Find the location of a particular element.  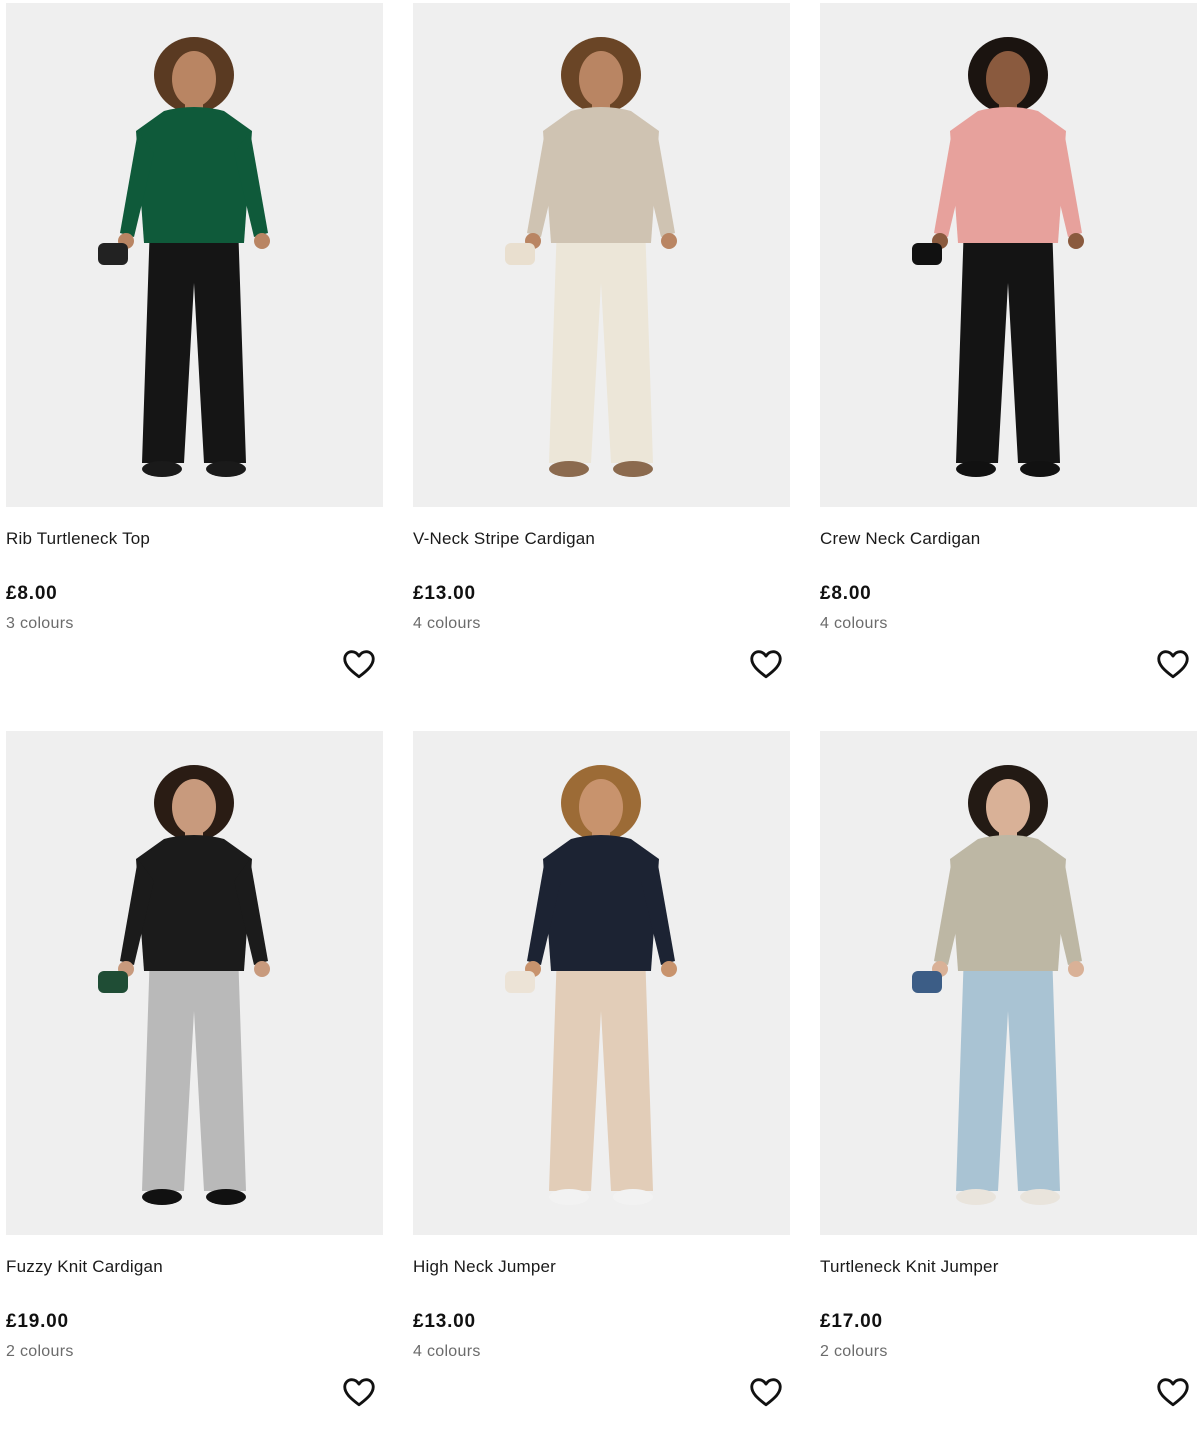

product-name: High Neck Jumper is located at coordinates (484, 1267).